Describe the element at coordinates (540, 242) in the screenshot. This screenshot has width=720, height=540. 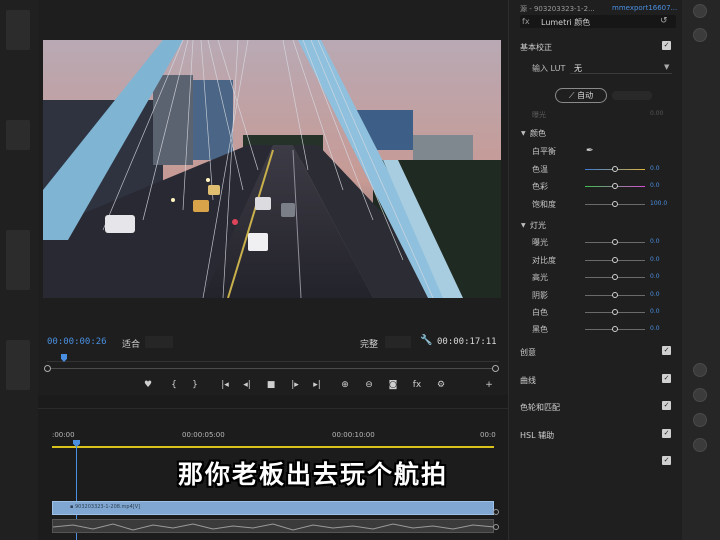
I see `light-exposure-label: 曝光` at that location.